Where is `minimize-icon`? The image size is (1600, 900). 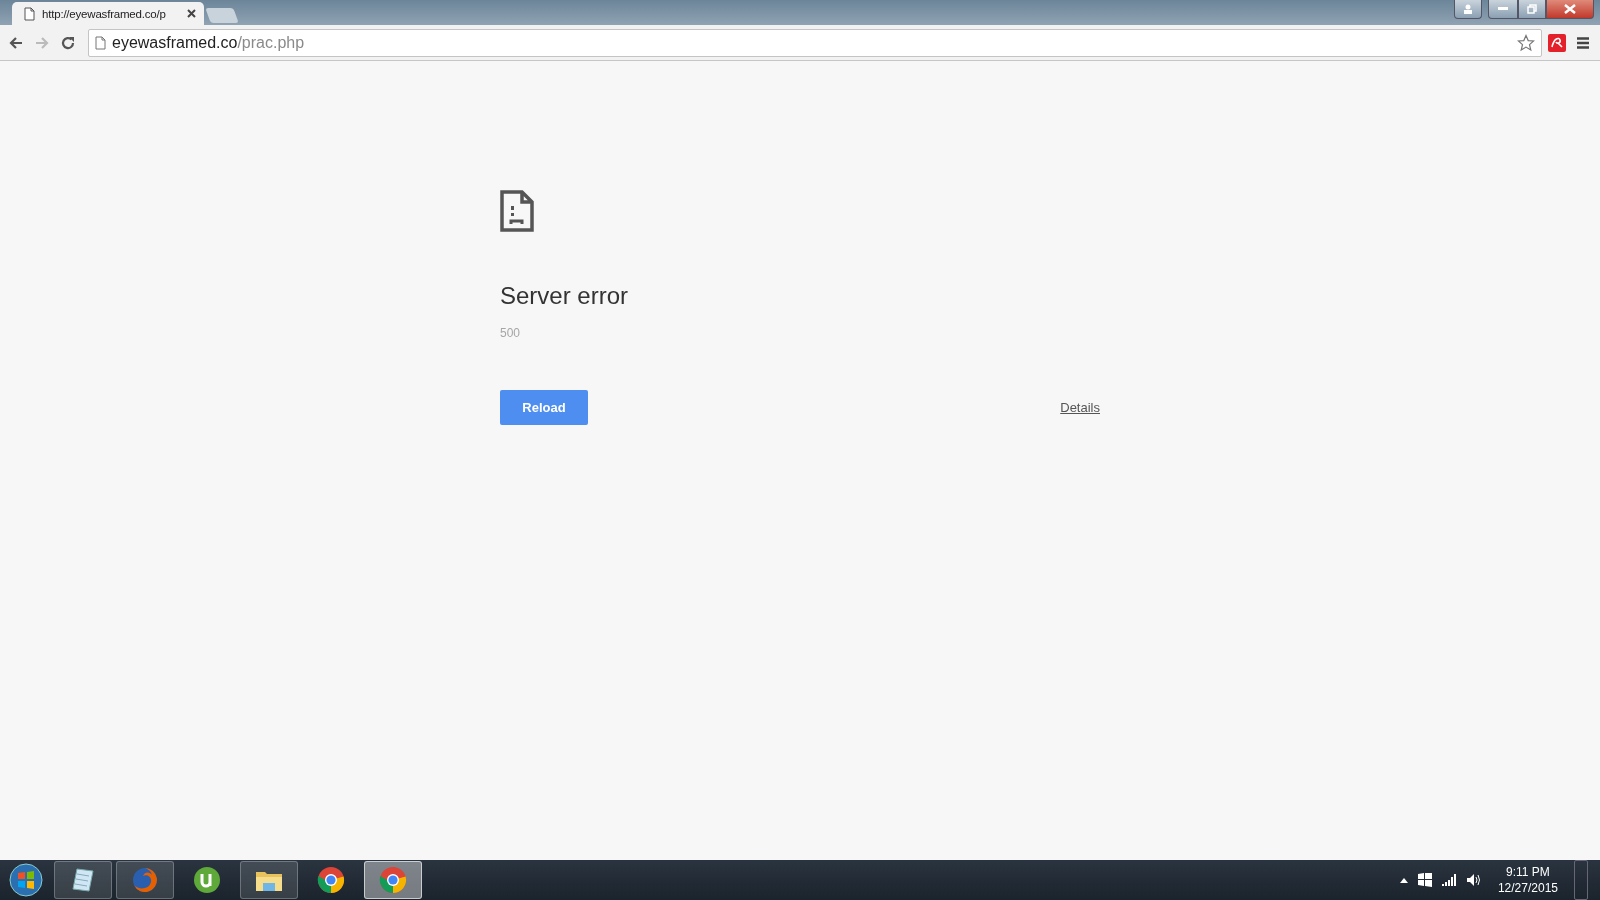
minimize-icon is located at coordinates (1503, 9).